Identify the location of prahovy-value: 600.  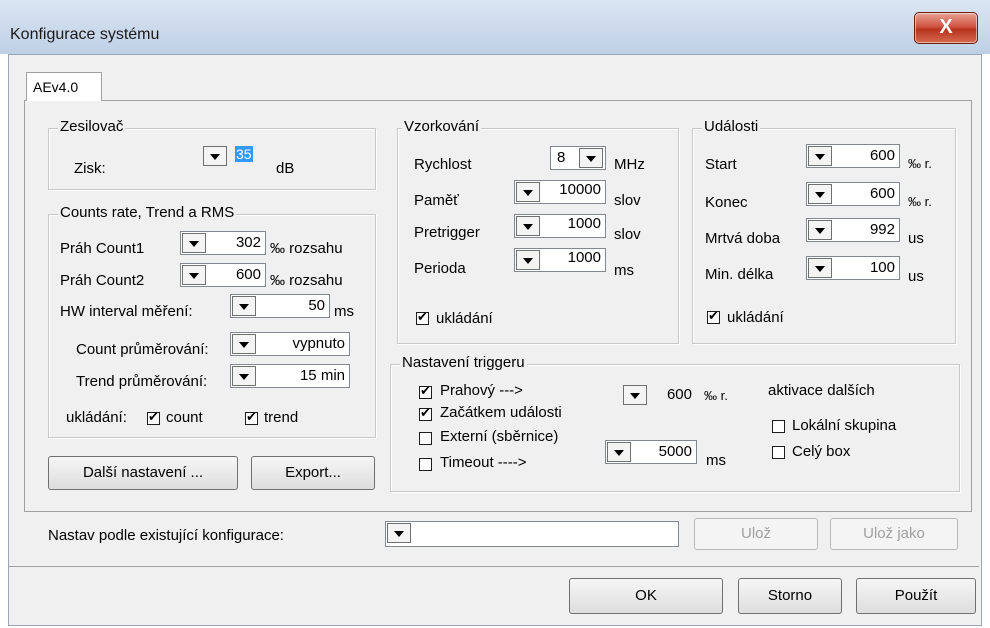
(679, 394).